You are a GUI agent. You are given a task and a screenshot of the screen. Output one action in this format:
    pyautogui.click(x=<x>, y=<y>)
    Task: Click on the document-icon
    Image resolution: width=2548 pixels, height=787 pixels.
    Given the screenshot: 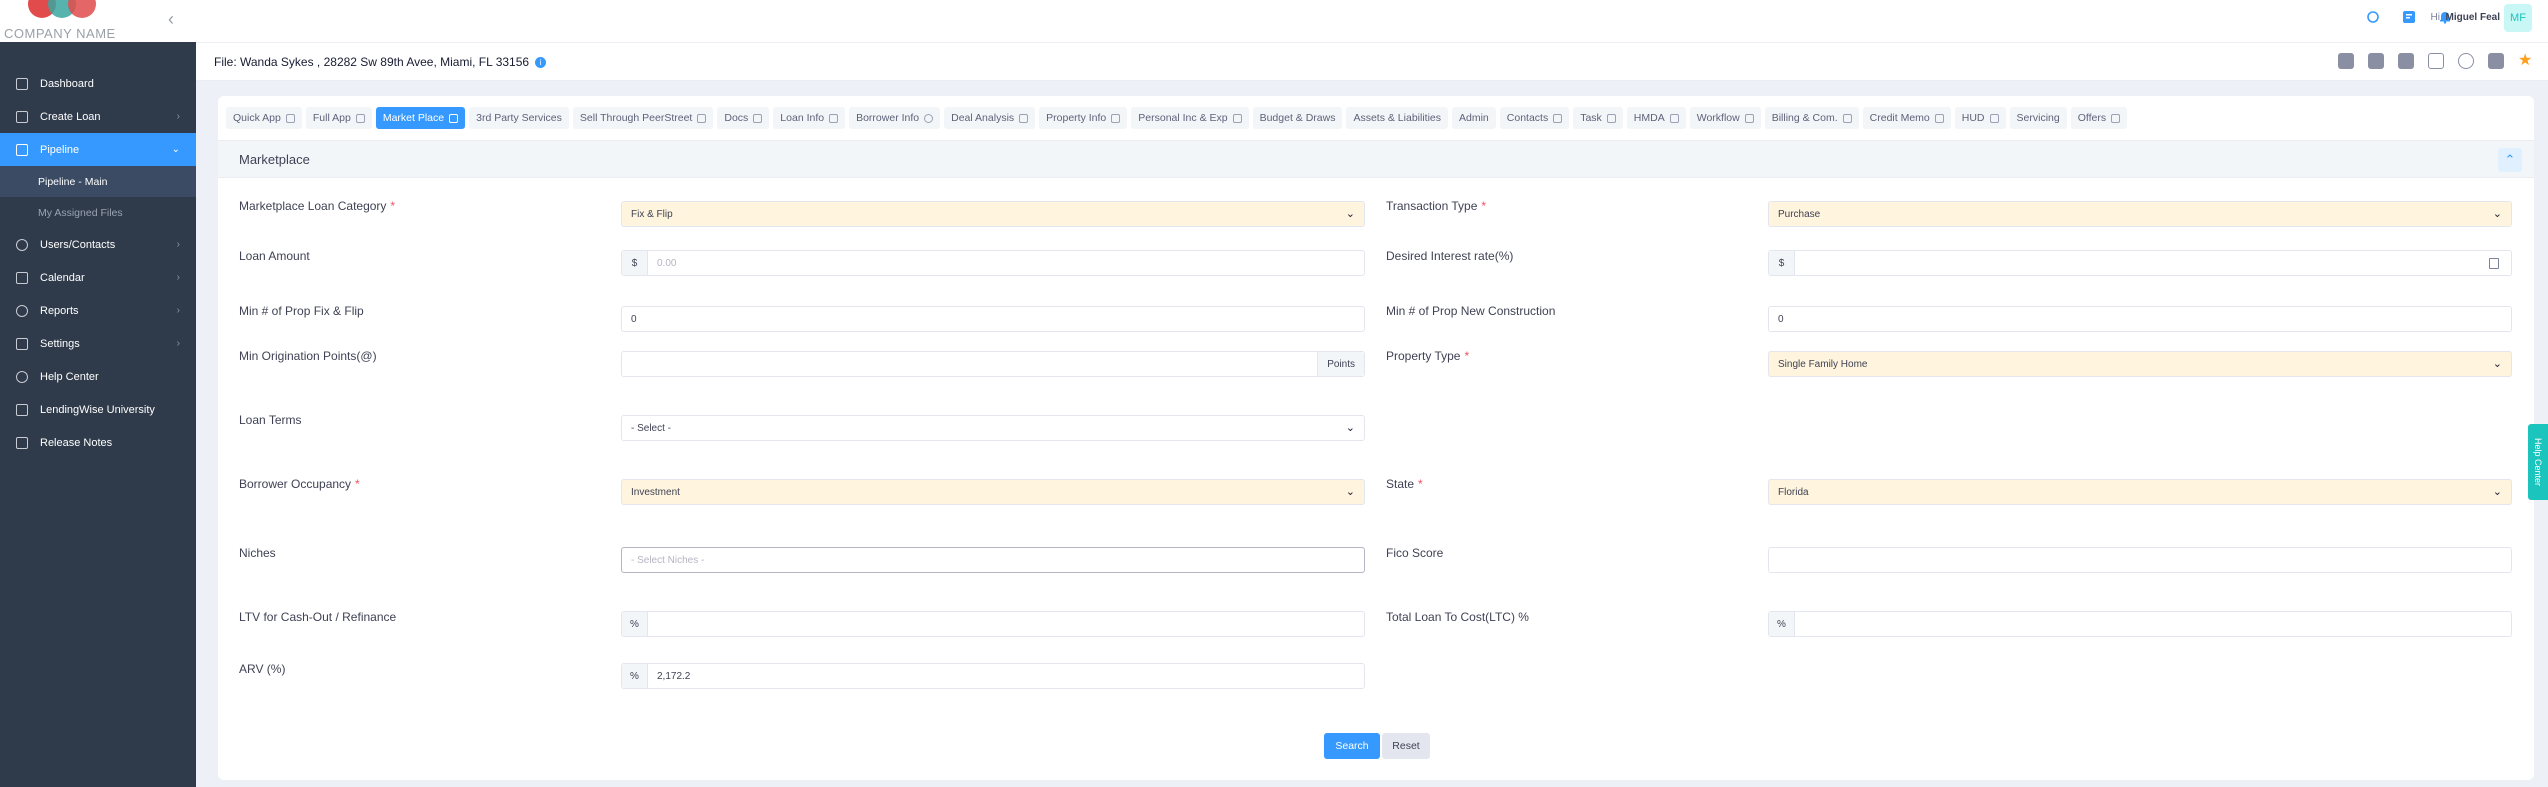 What is the action you would take?
    pyautogui.click(x=360, y=118)
    